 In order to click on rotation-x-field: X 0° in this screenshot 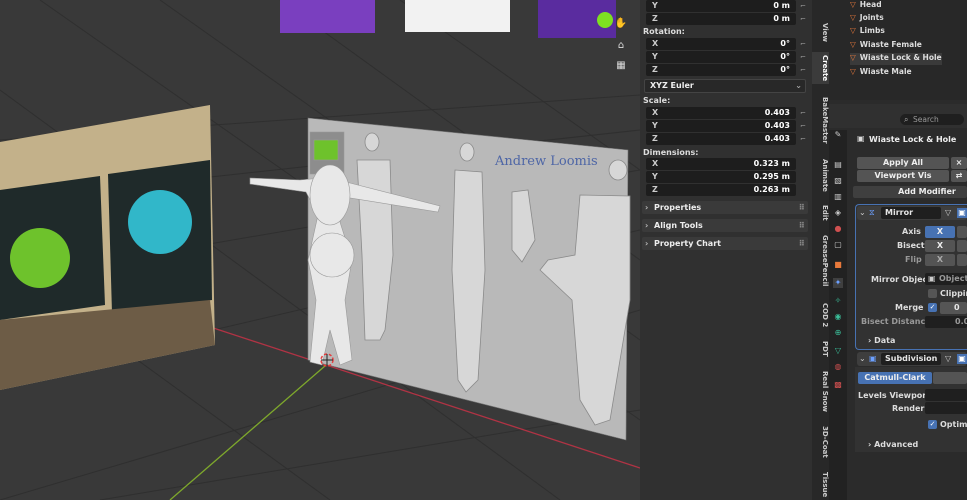, I will do `click(721, 44)`.